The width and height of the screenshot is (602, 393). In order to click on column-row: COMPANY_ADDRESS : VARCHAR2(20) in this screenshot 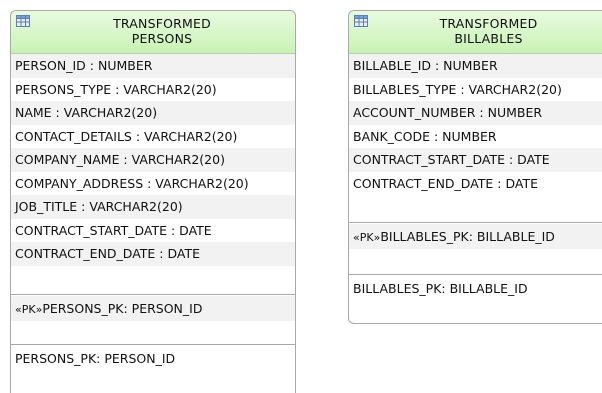, I will do `click(153, 183)`.